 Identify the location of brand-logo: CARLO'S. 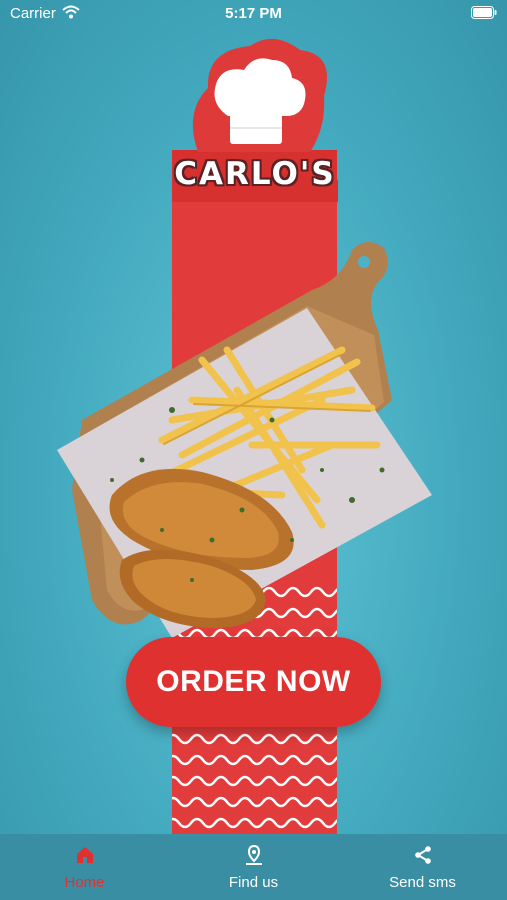
(255, 117).